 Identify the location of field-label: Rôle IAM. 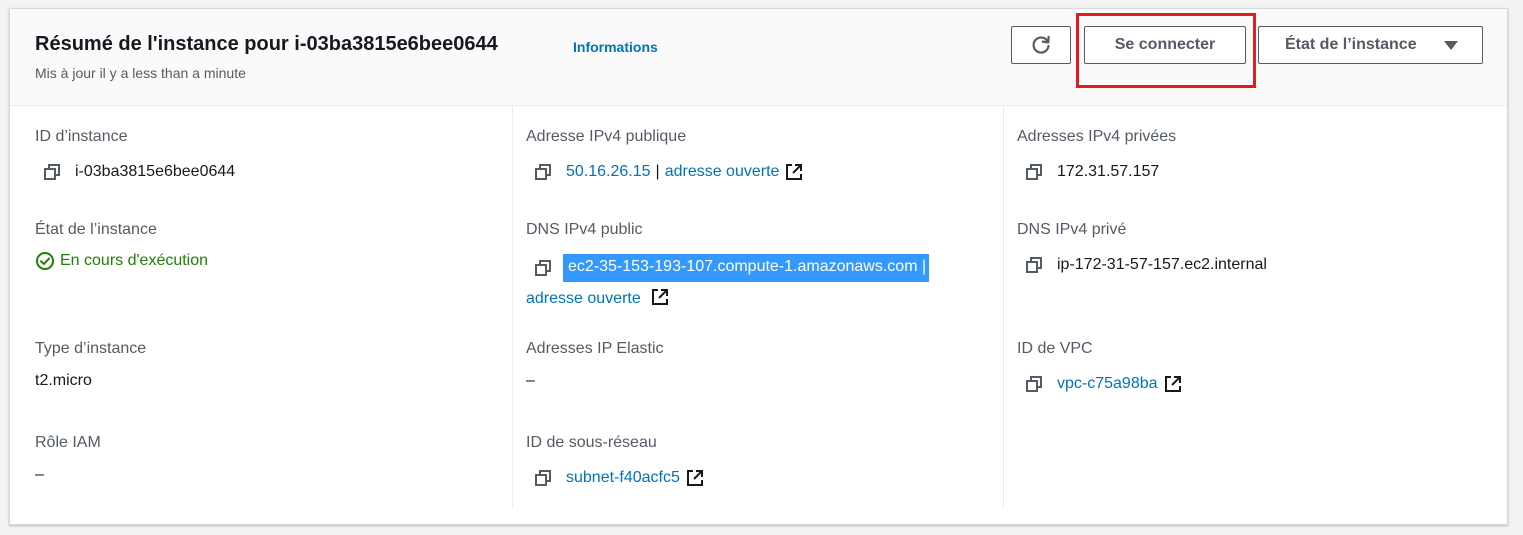
(68, 442).